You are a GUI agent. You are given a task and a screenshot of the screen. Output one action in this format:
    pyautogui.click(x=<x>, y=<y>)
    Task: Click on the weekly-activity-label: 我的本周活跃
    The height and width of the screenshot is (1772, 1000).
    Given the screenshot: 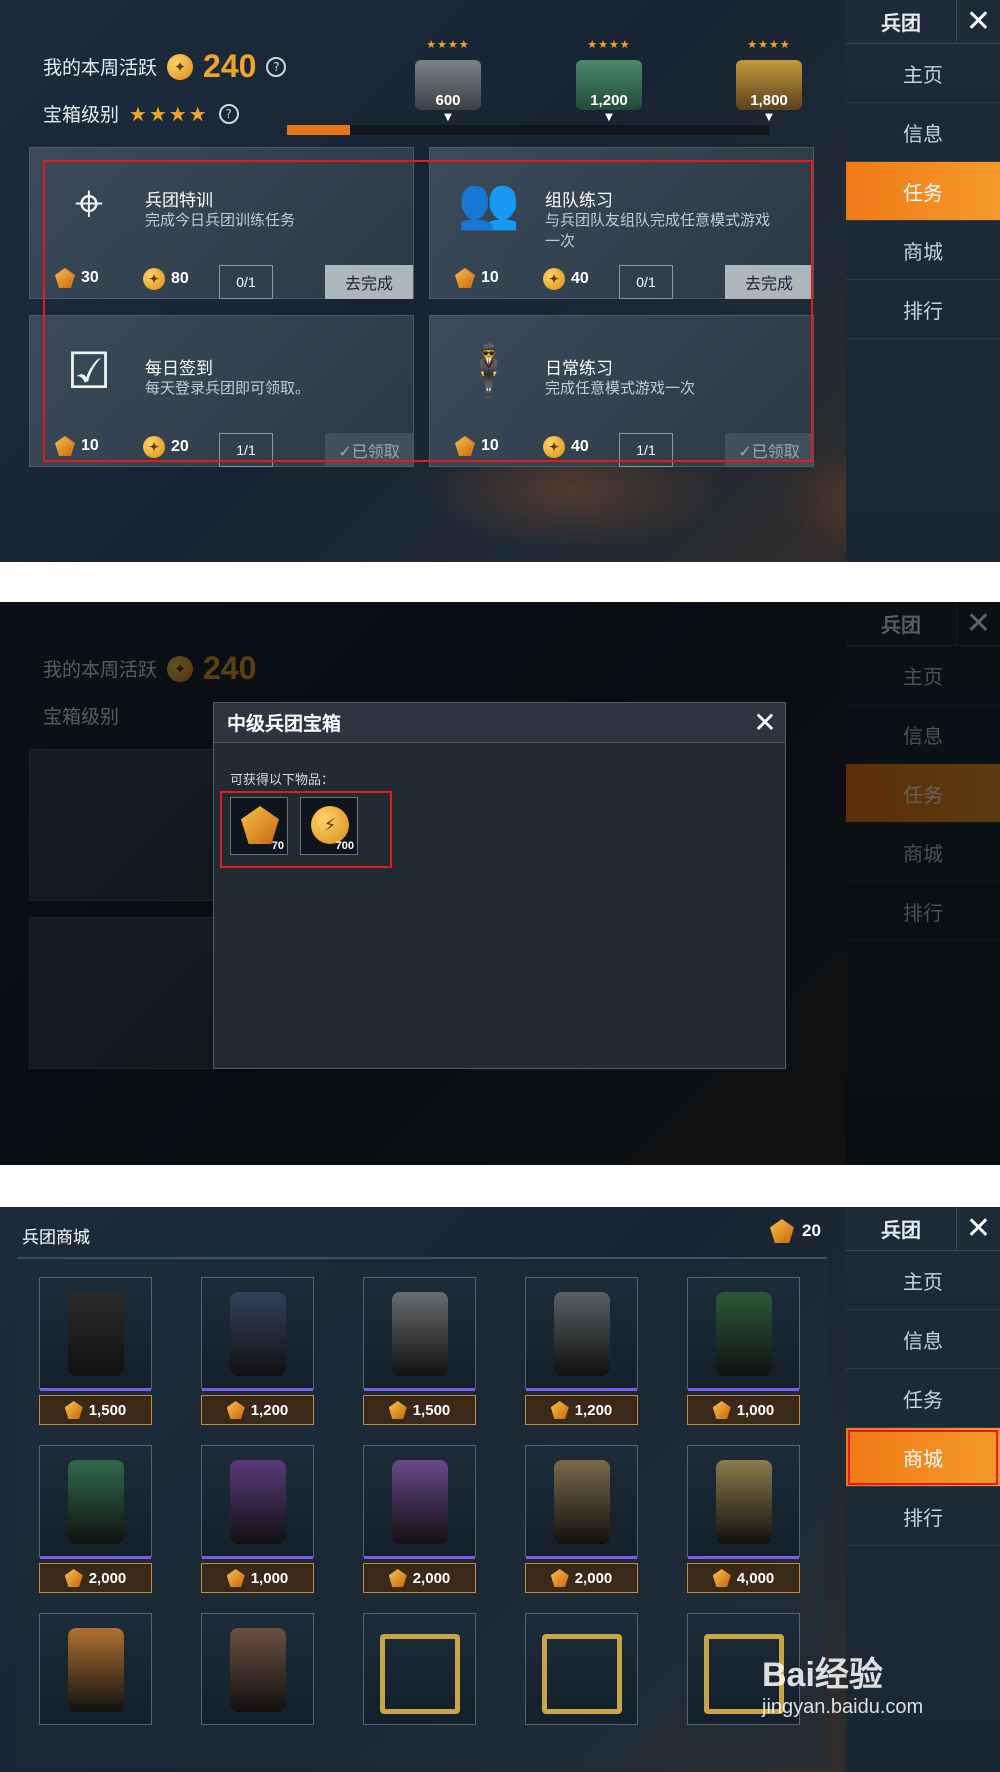 What is the action you would take?
    pyautogui.click(x=100, y=68)
    